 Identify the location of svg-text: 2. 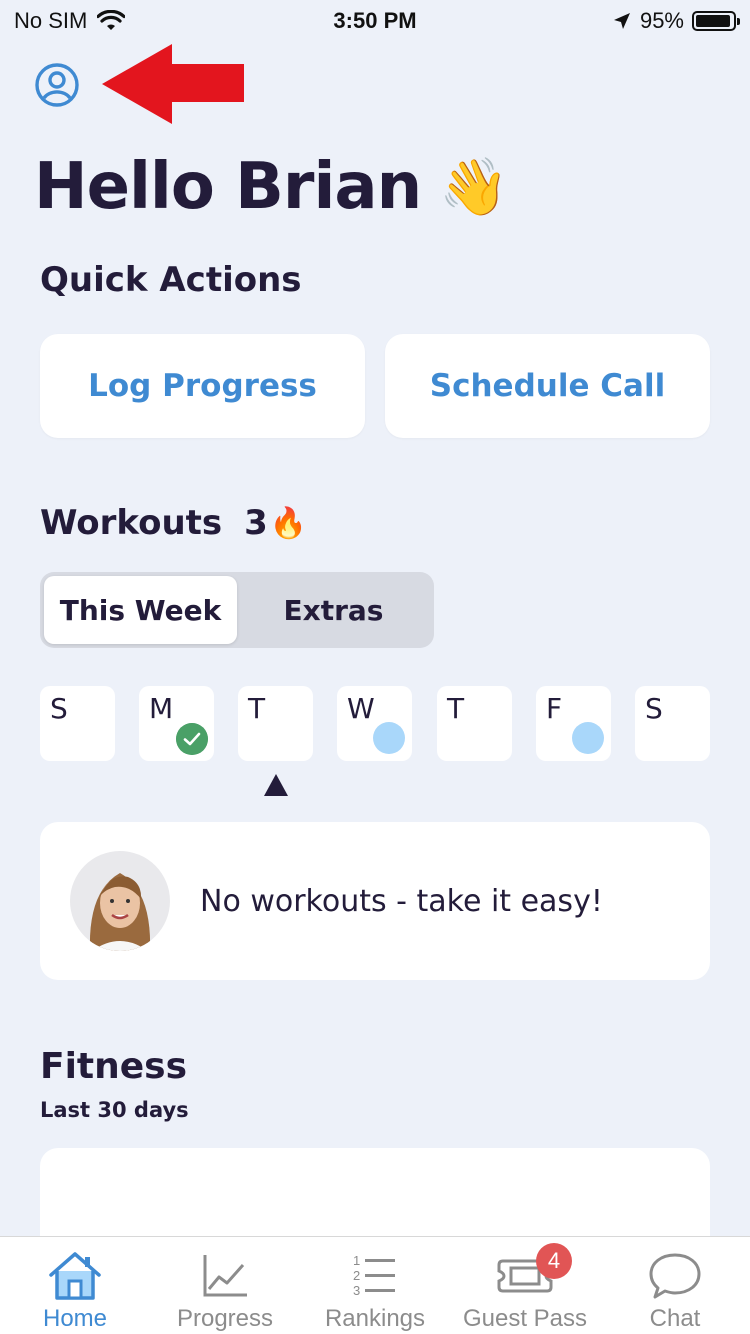
(356, 1275).